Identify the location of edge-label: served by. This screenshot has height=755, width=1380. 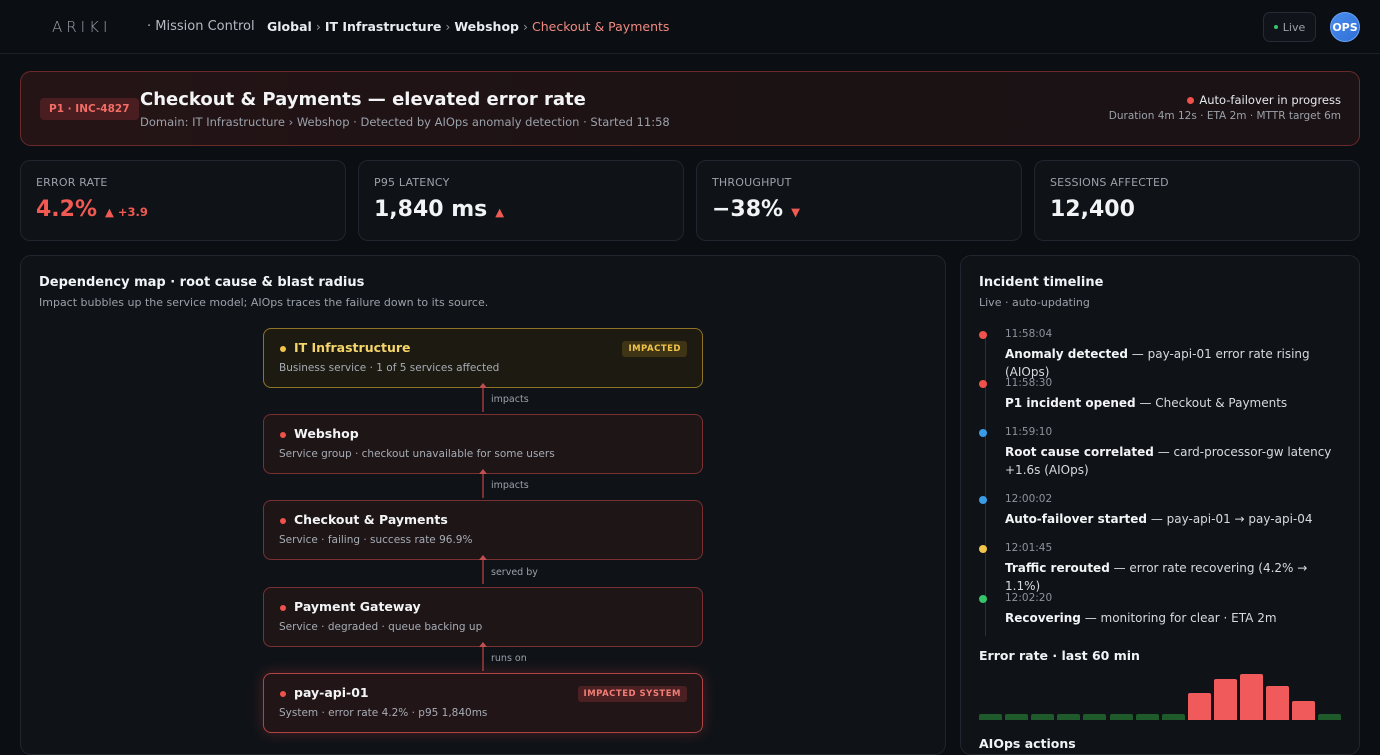
(514, 572).